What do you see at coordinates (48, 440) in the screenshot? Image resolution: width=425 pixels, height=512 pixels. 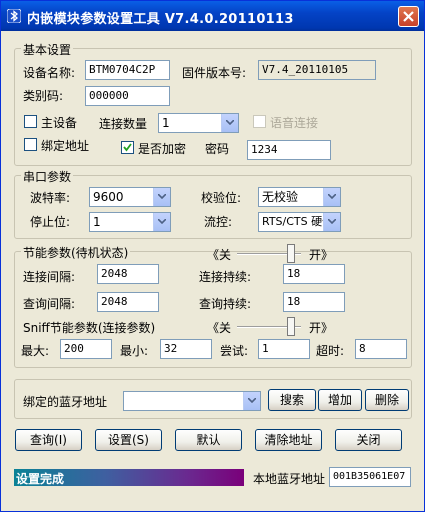 I see `query-button: 查询(I)` at bounding box center [48, 440].